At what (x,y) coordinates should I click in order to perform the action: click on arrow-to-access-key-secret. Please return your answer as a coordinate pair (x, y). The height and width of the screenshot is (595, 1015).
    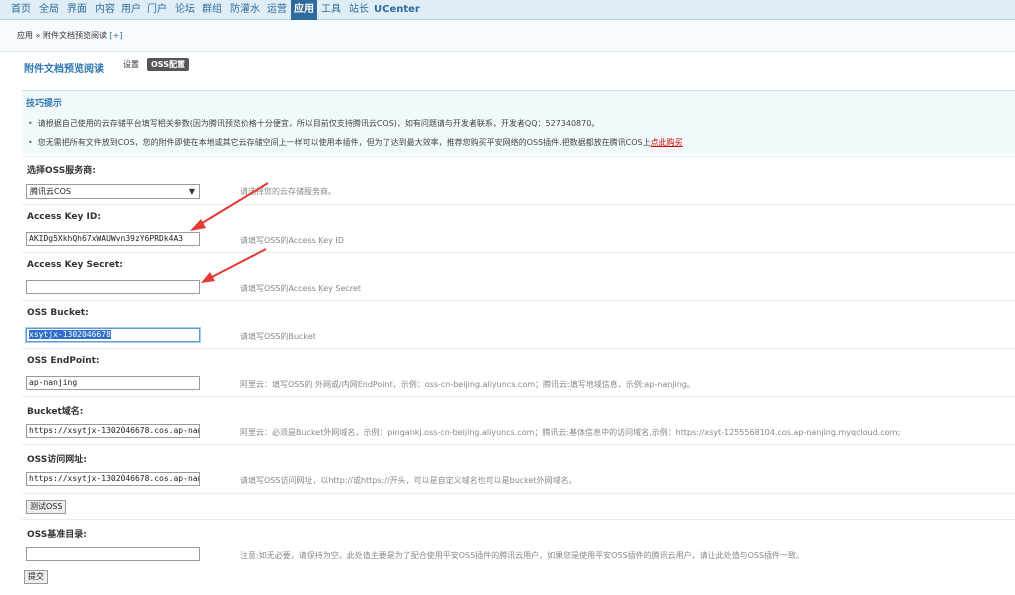
    Looking at the image, I should click on (234, 265).